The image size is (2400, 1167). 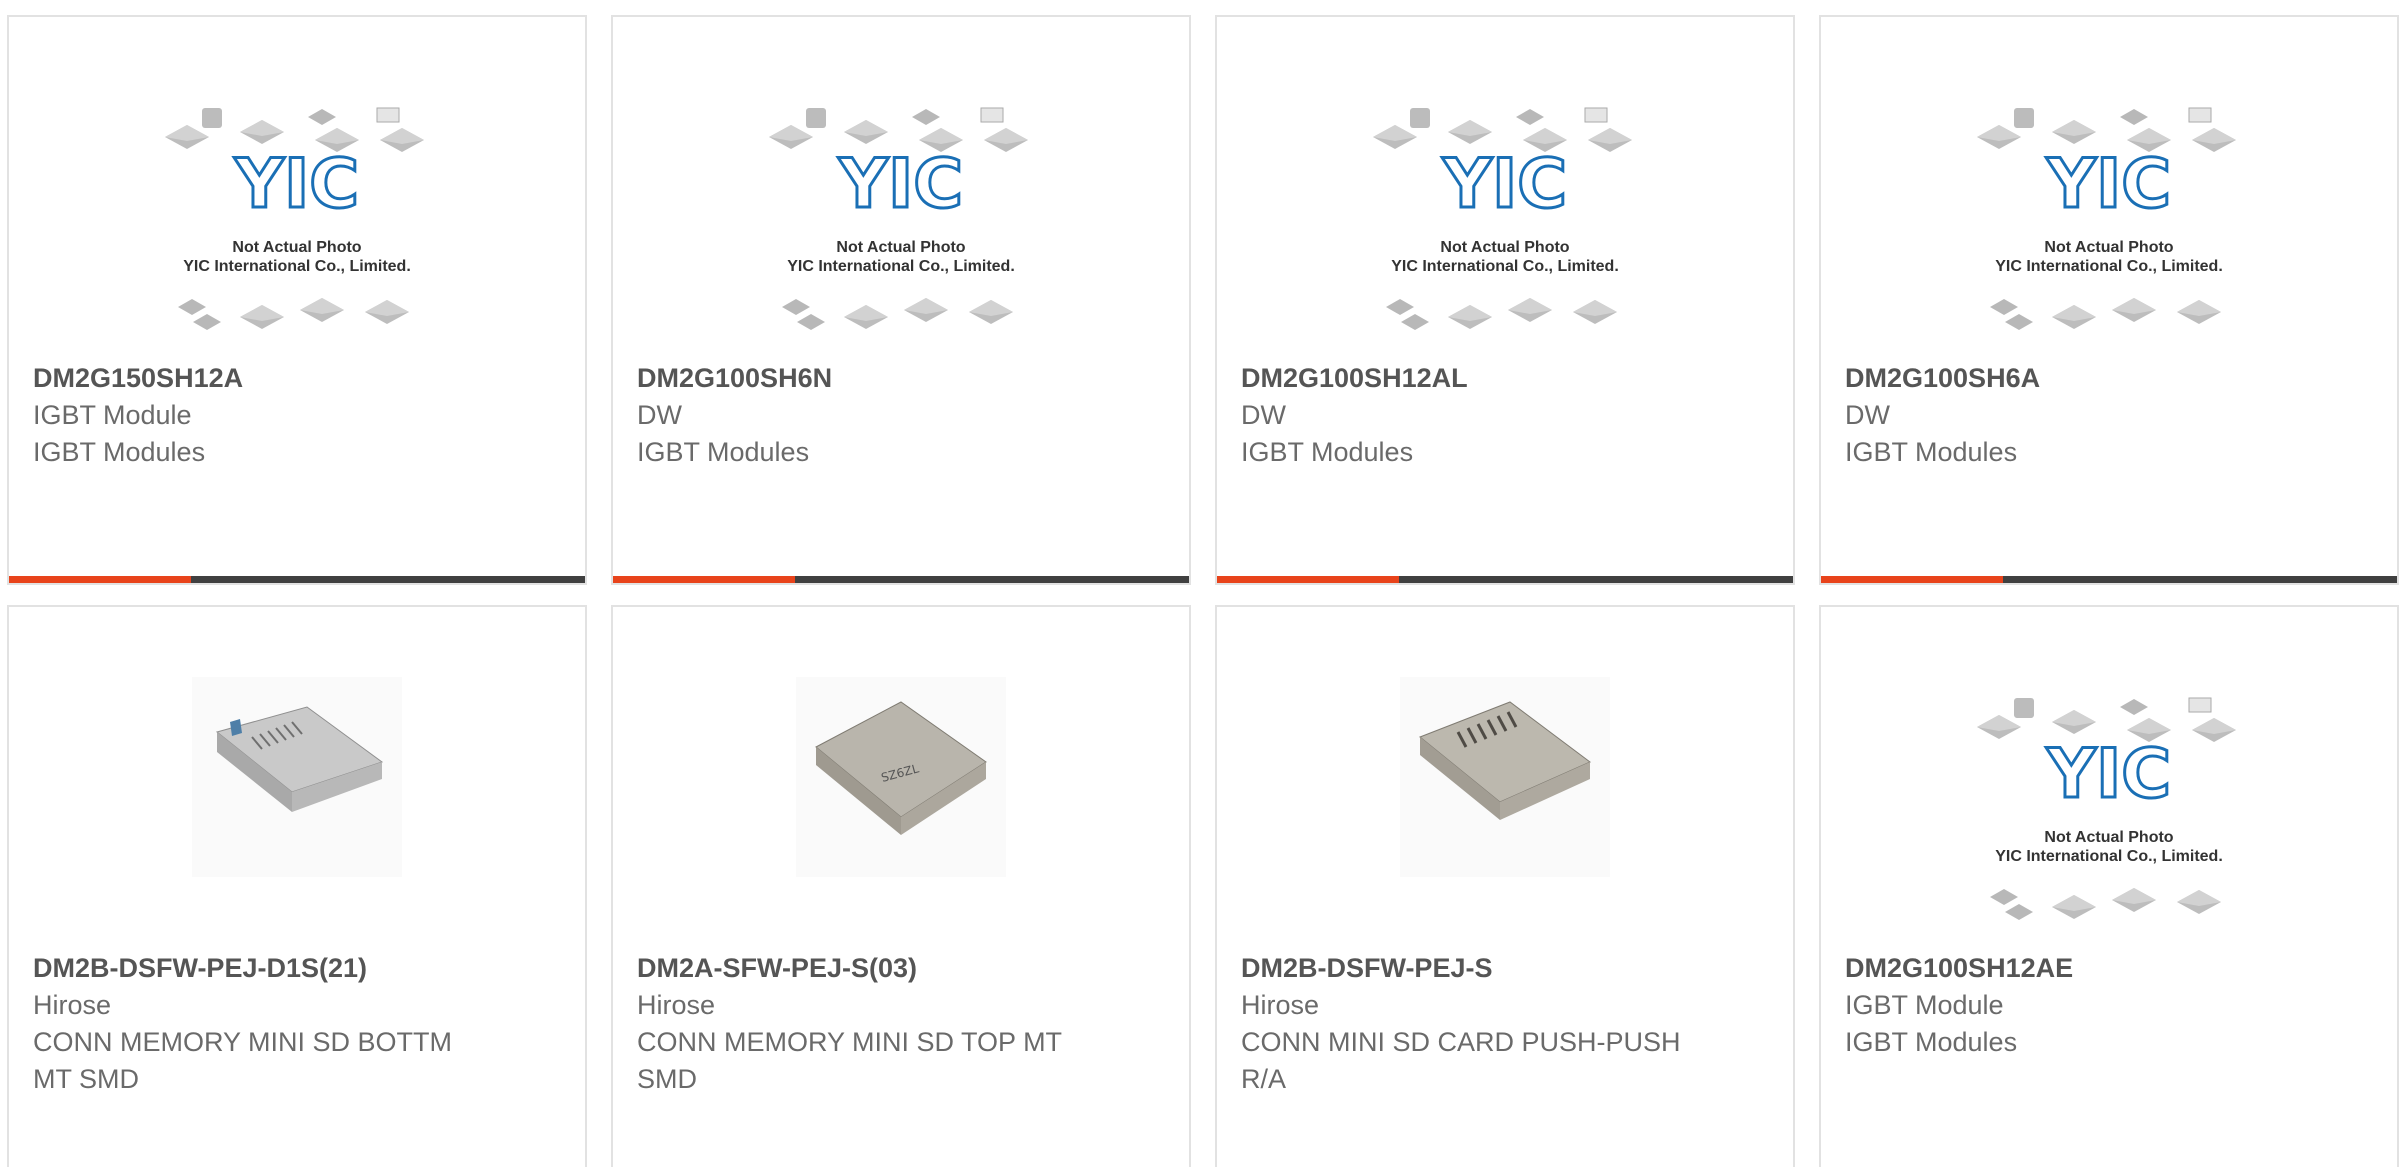 What do you see at coordinates (297, 378) in the screenshot?
I see `part-number: DM2G150SH12A` at bounding box center [297, 378].